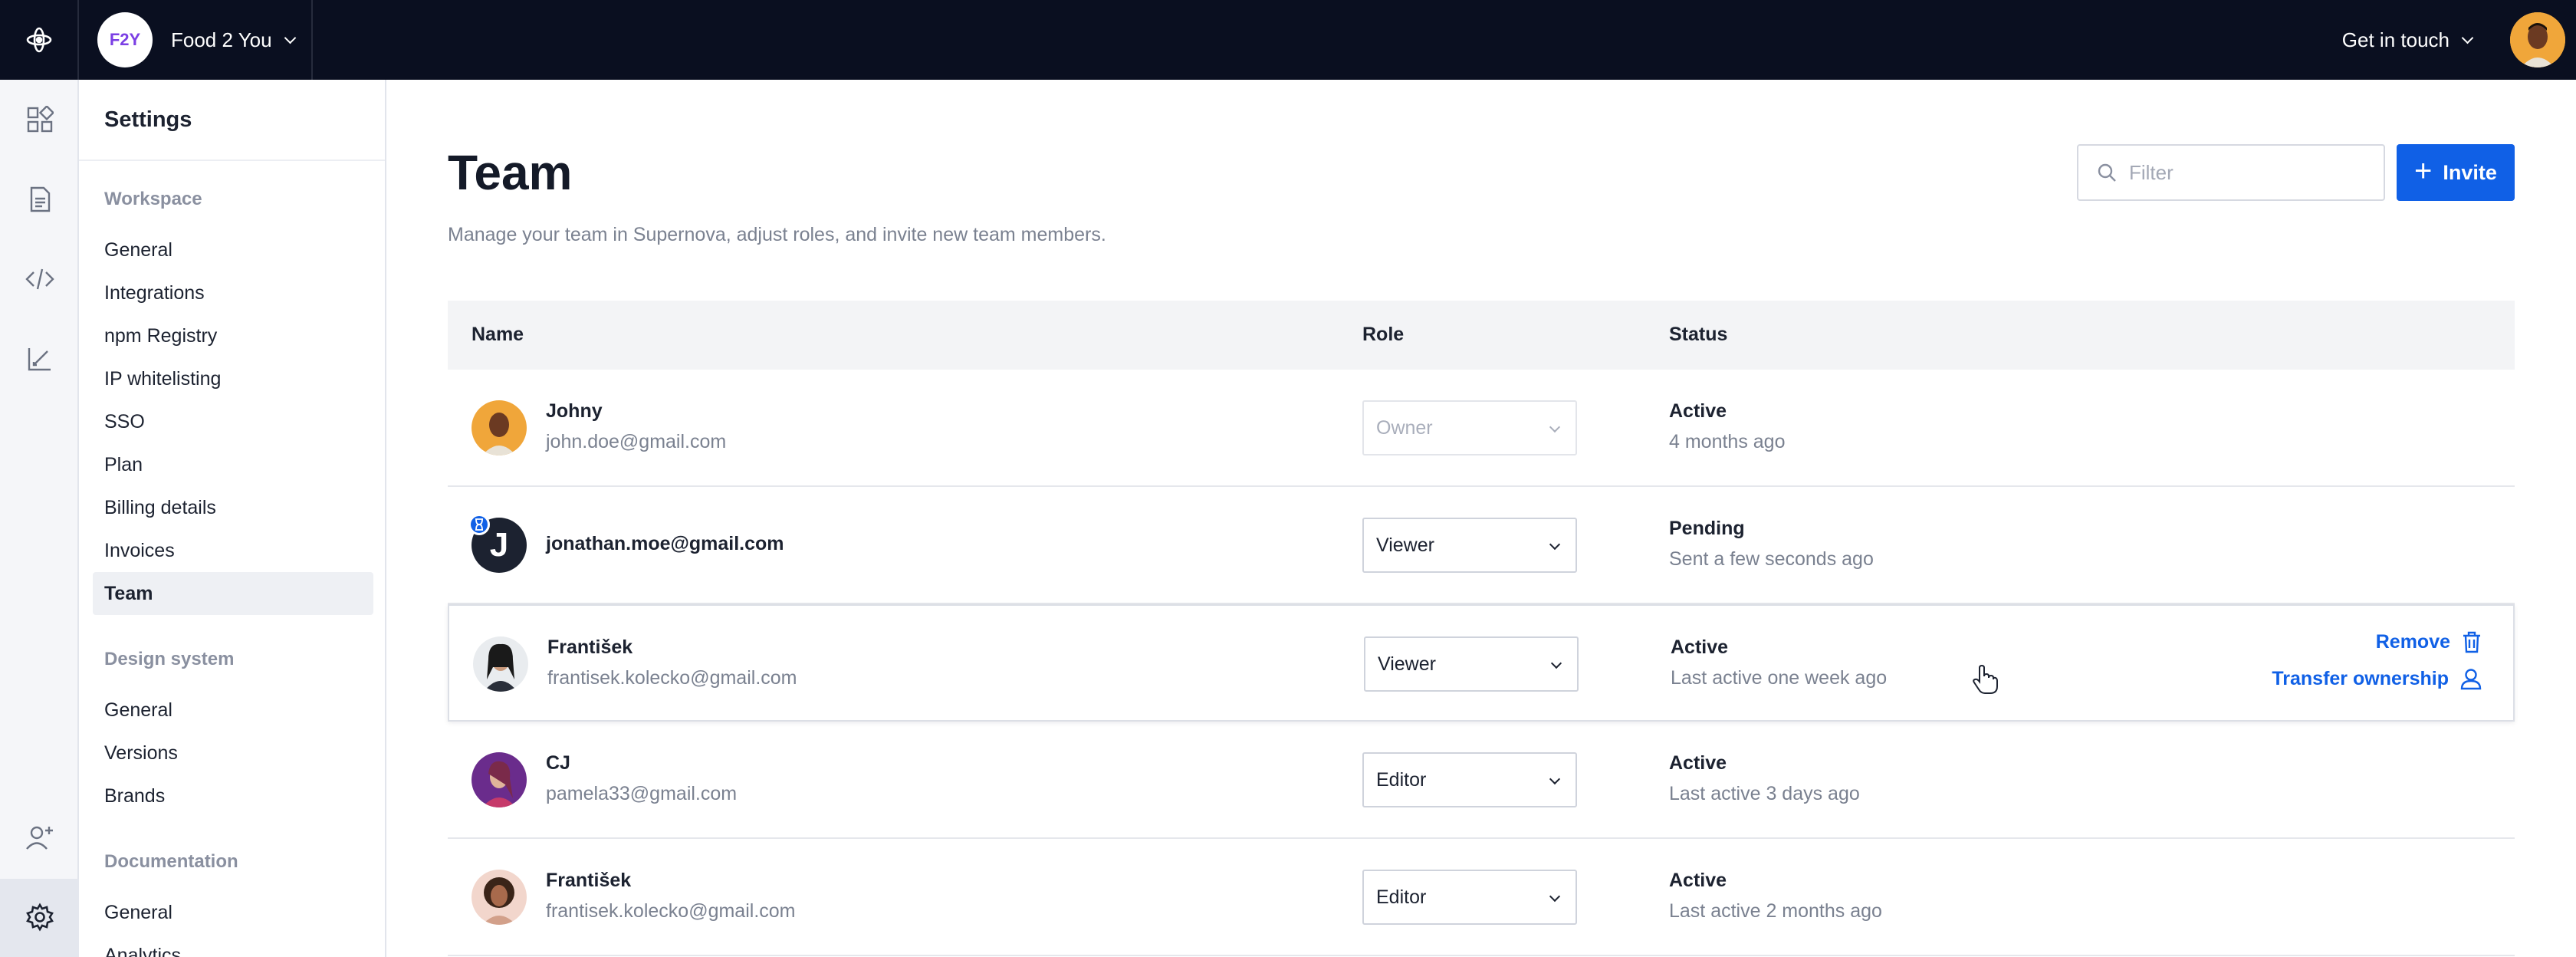 The width and height of the screenshot is (2576, 957). I want to click on transfer-ownership-button: Transfer ownership, so click(2377, 678).